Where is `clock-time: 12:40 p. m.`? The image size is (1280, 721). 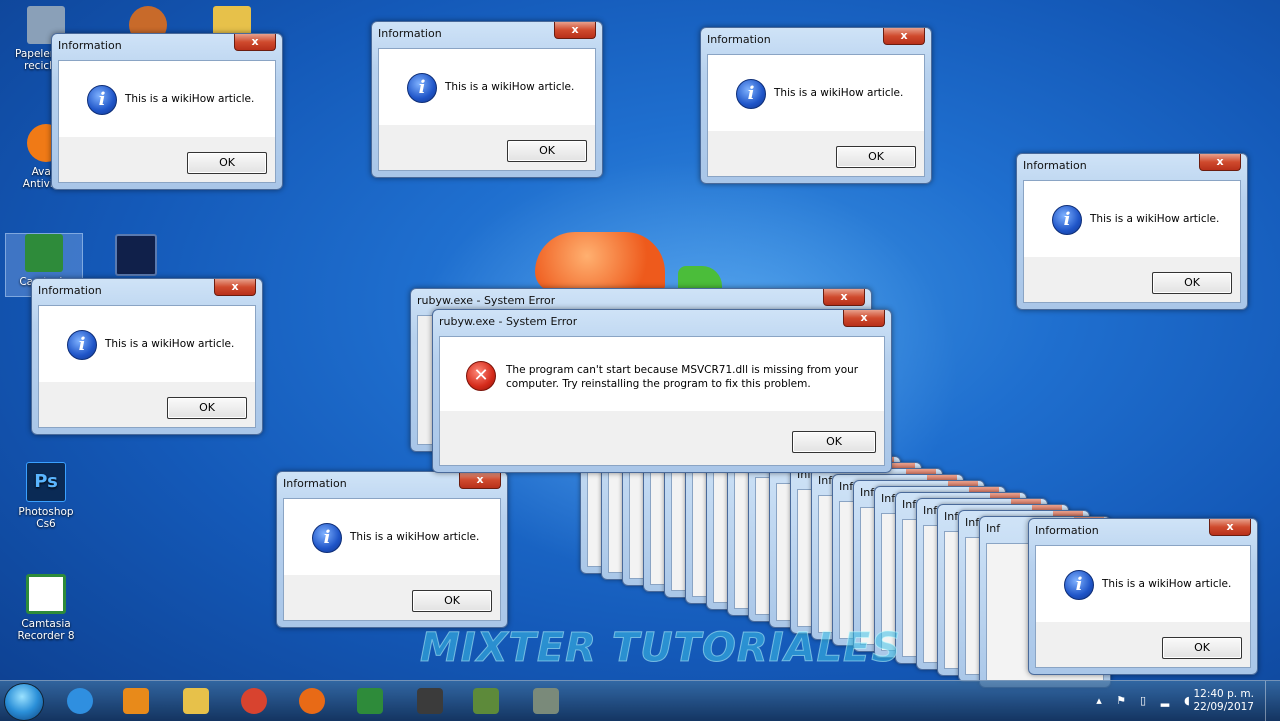
clock-time: 12:40 p. m. is located at coordinates (1223, 694).